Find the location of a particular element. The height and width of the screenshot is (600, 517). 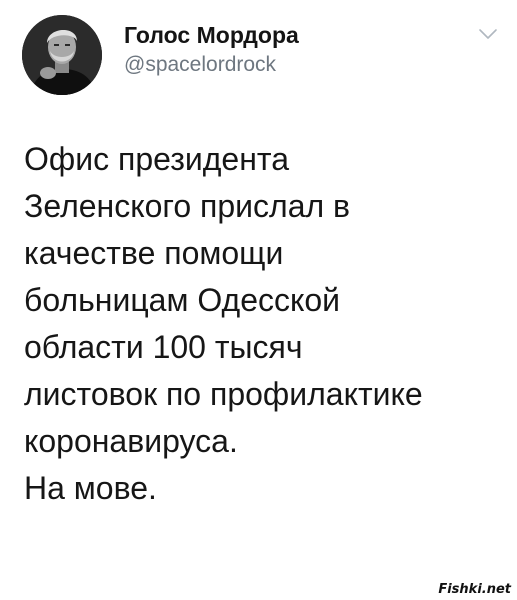

author-name: Голос Мордора is located at coordinates (211, 35).